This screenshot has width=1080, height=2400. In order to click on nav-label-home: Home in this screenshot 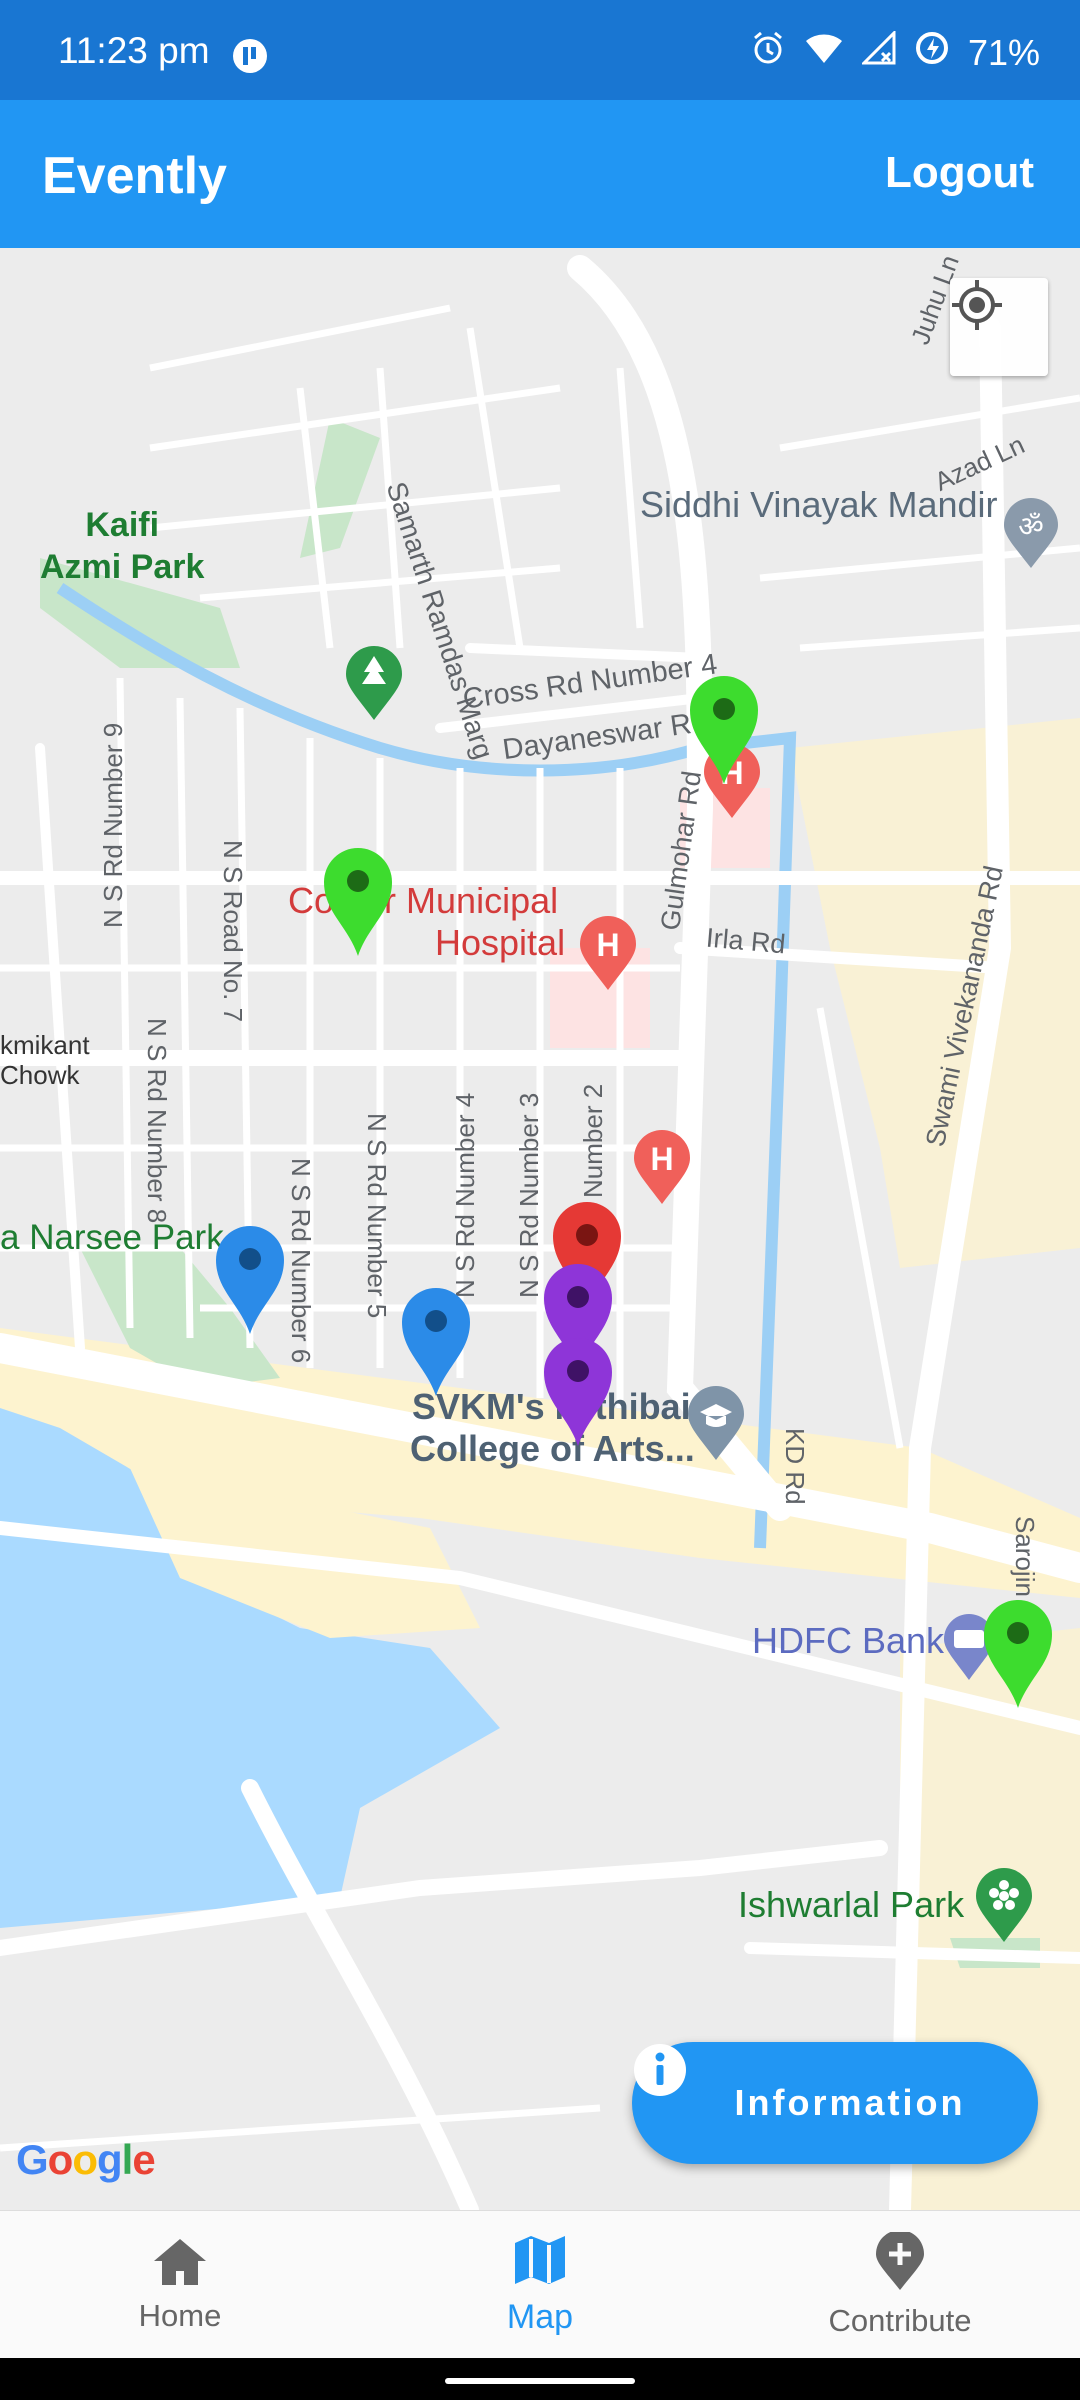, I will do `click(180, 2315)`.